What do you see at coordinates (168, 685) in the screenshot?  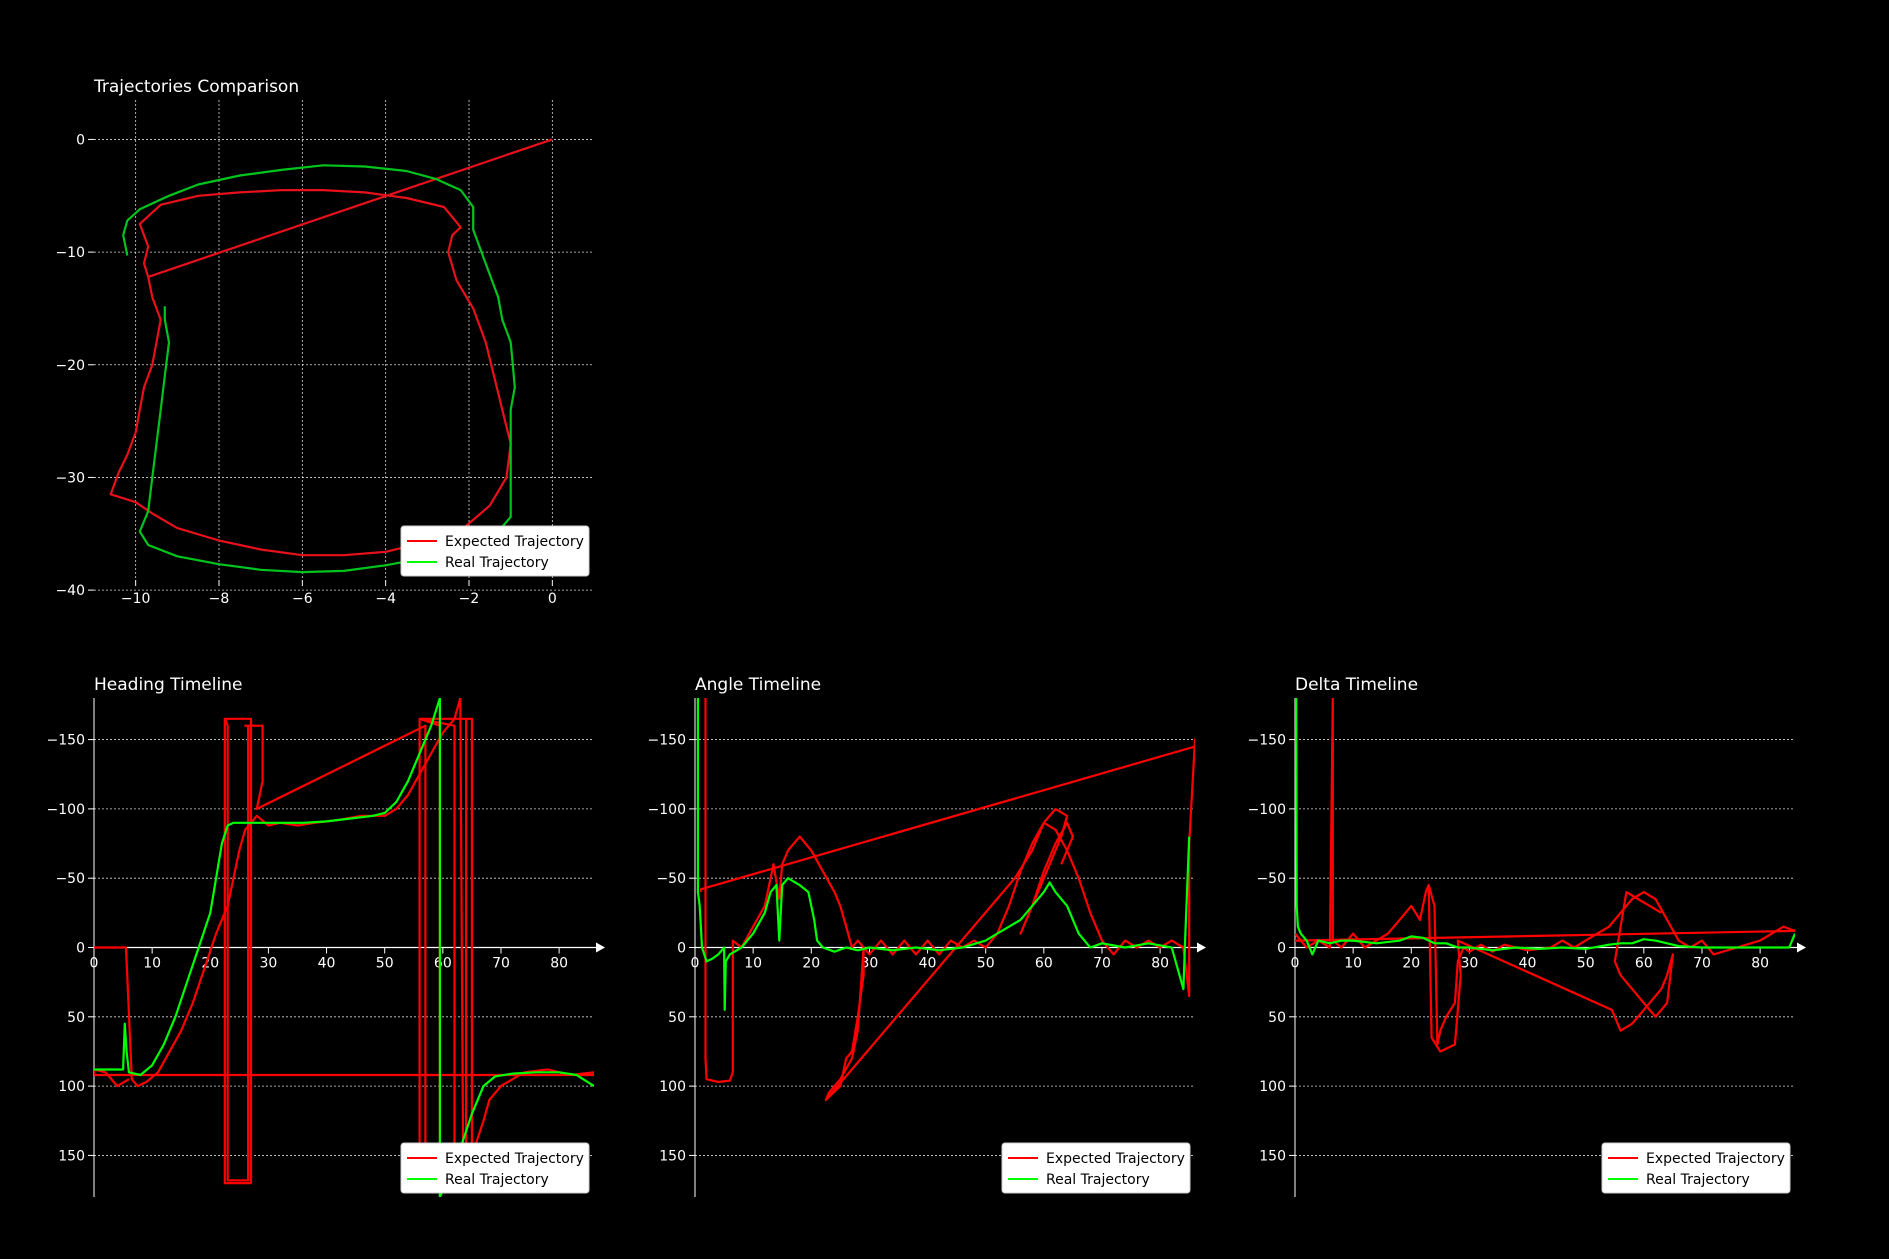 I see `chart-title: Heading Timeline` at bounding box center [168, 685].